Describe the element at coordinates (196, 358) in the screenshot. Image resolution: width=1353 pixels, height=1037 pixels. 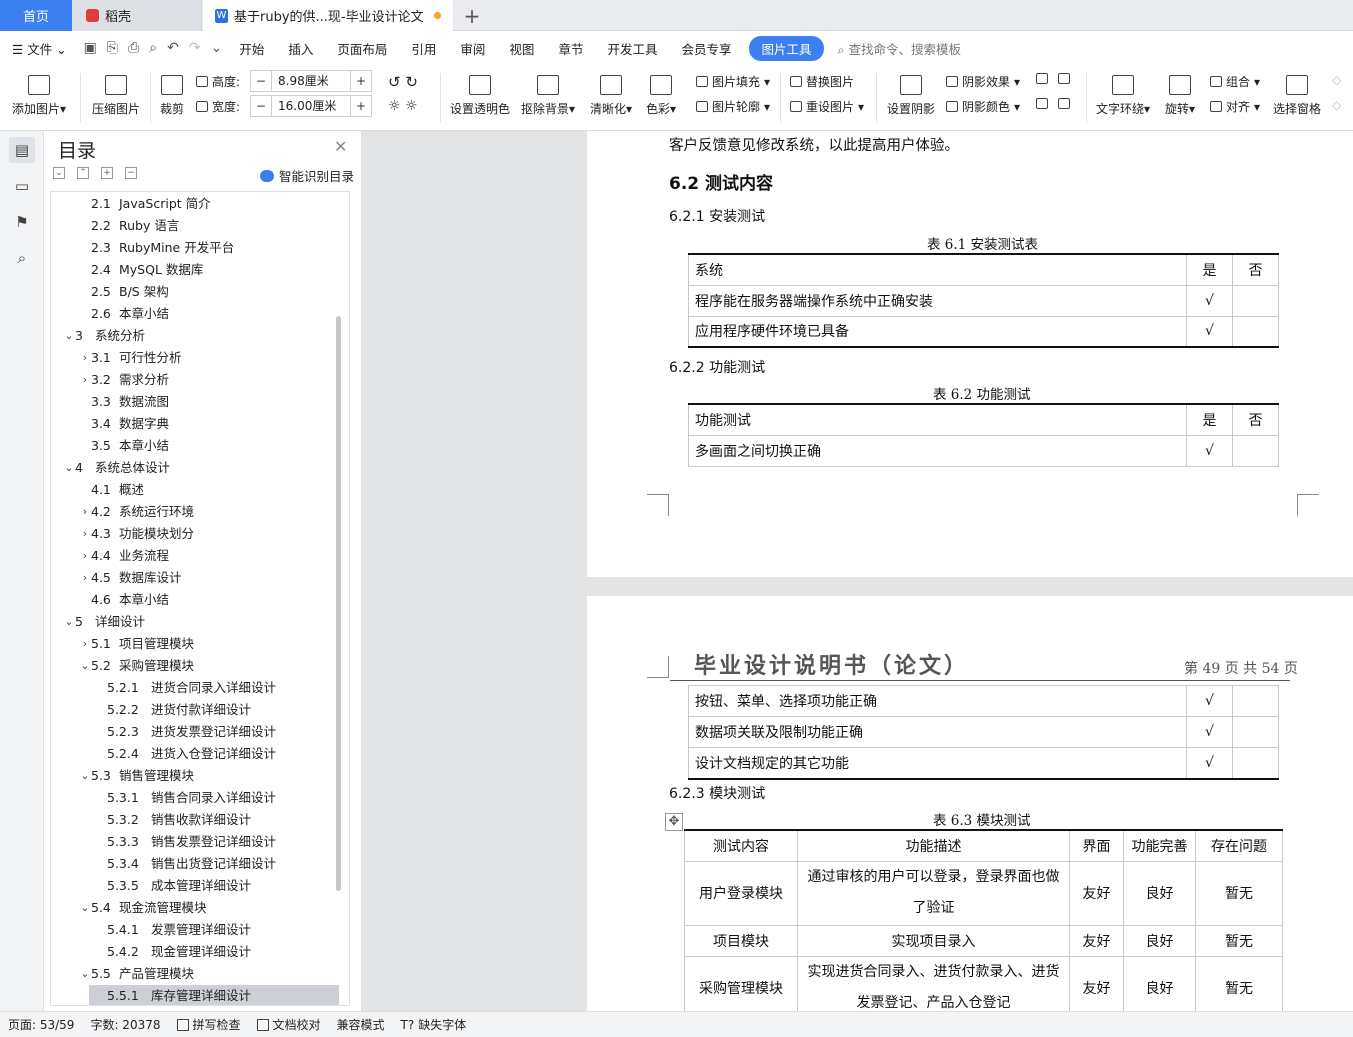
I see `toc-item: › 3.1 可行性分析` at that location.